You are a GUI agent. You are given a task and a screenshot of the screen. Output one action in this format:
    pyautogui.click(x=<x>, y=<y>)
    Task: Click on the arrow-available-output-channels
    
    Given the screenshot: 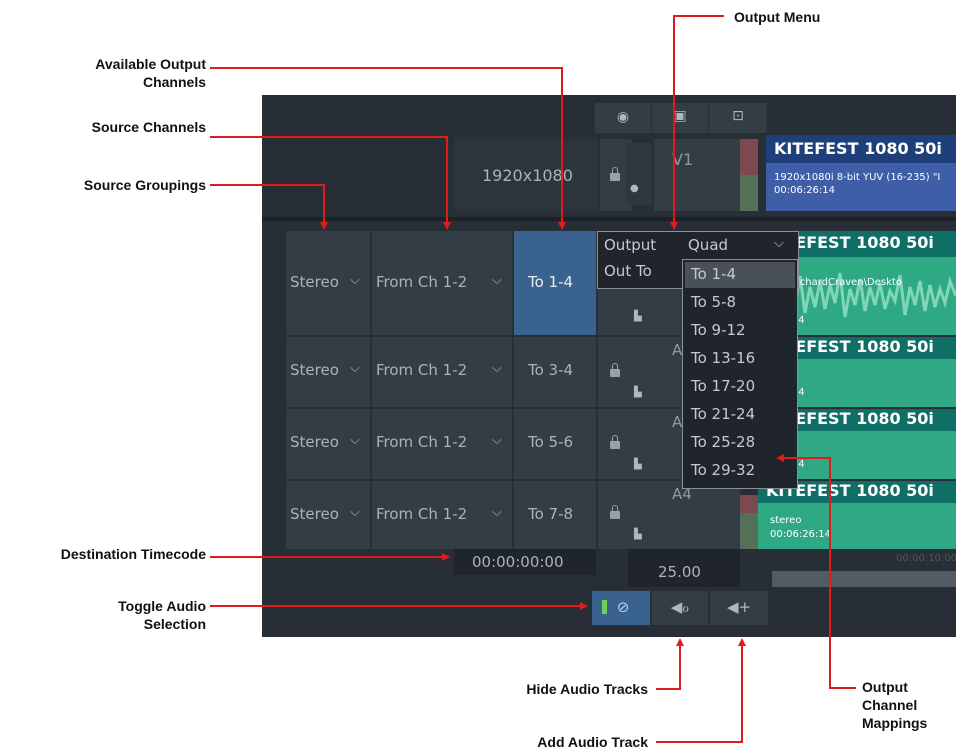 What is the action you would take?
    pyautogui.click(x=388, y=148)
    